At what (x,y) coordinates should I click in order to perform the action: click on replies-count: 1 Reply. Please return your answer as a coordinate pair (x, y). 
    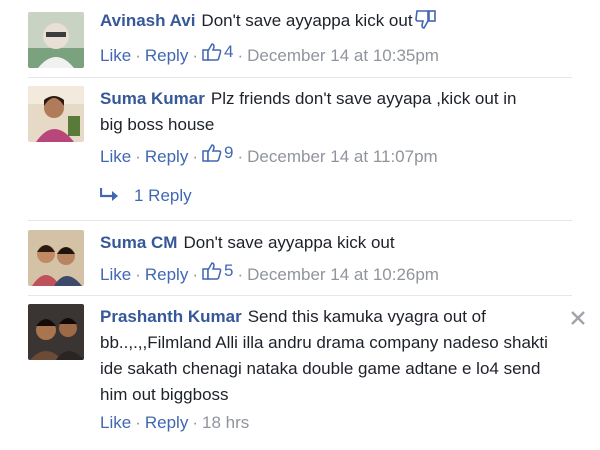
    Looking at the image, I should click on (163, 195).